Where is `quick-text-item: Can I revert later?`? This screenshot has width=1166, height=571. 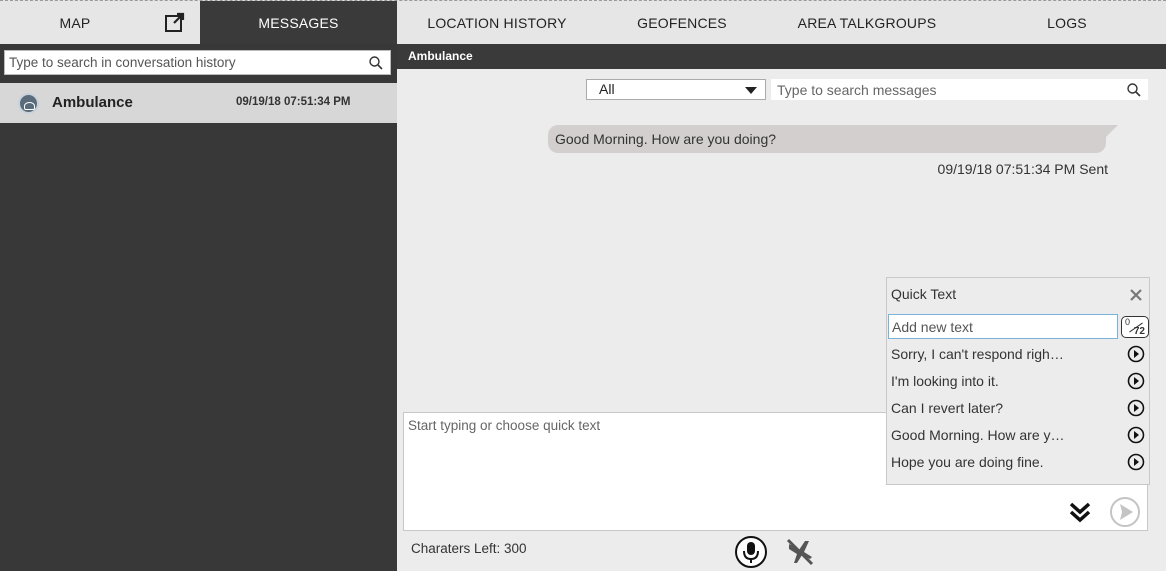 quick-text-item: Can I revert later? is located at coordinates (1019, 408).